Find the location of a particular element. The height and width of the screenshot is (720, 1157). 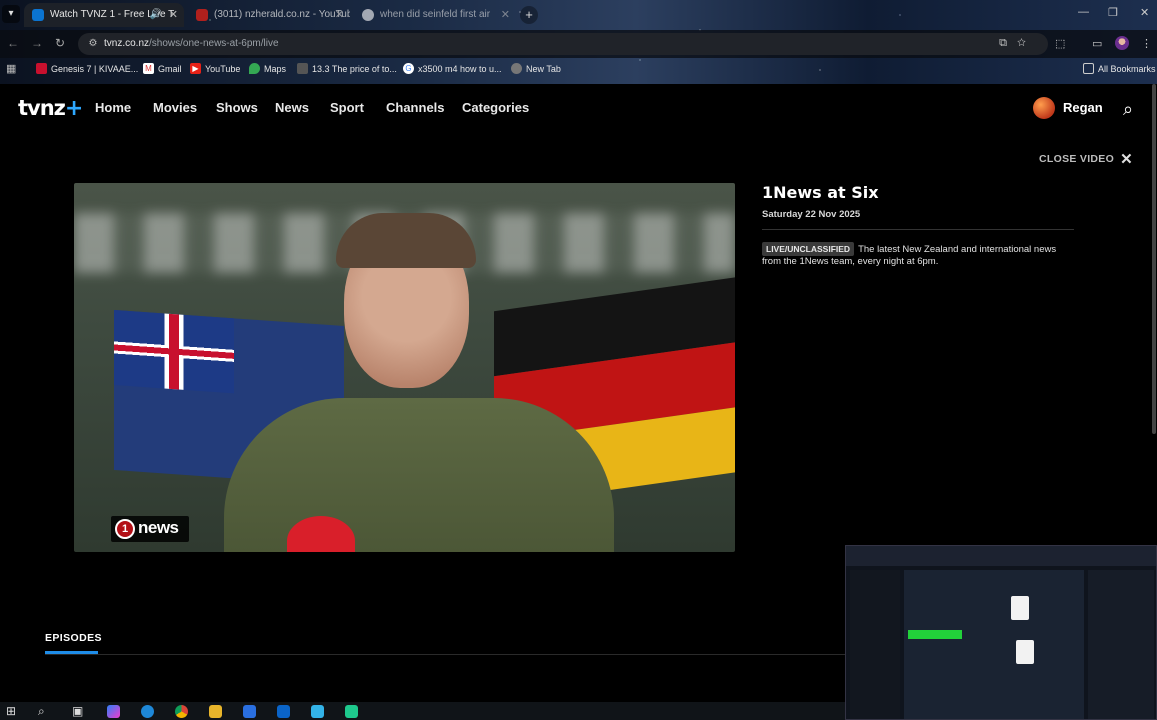

bookmark-icon is located at coordinates (41, 68).